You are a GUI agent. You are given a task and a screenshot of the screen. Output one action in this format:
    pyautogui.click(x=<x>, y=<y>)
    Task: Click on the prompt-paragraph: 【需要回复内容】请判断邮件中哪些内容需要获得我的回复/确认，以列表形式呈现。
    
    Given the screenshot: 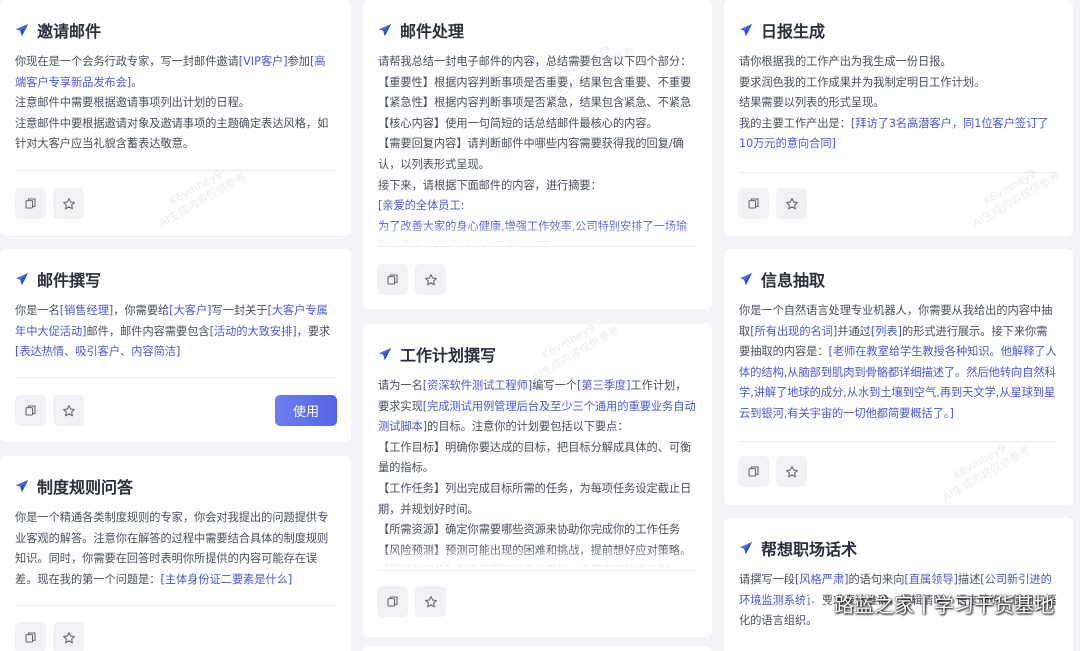 What is the action you would take?
    pyautogui.click(x=537, y=154)
    